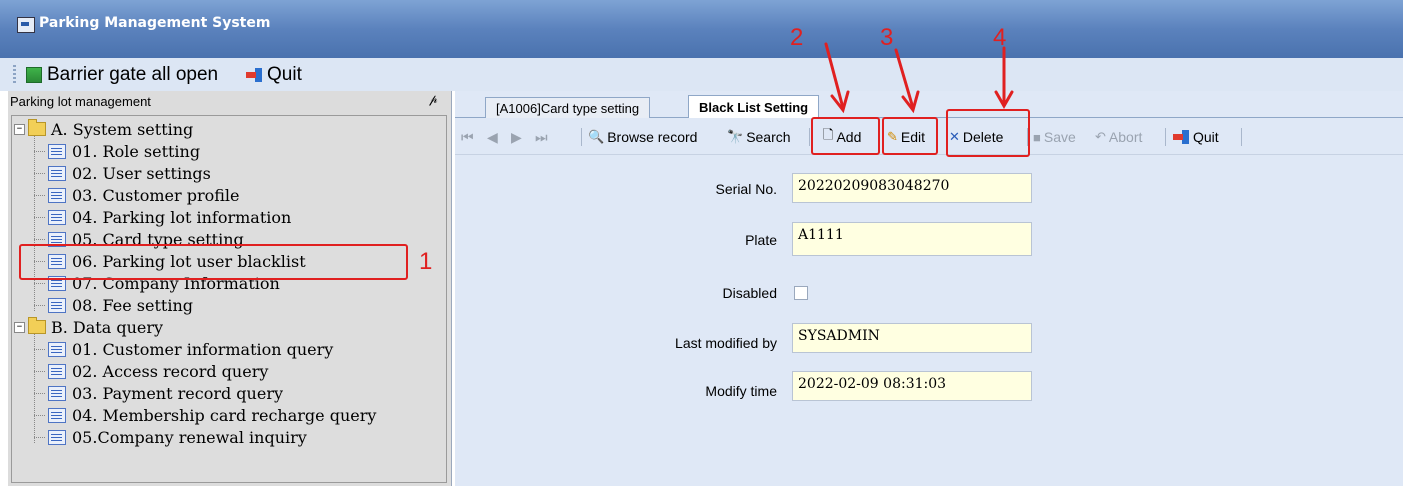 This screenshot has width=1403, height=486. I want to click on annotation-arrows, so click(919, 78).